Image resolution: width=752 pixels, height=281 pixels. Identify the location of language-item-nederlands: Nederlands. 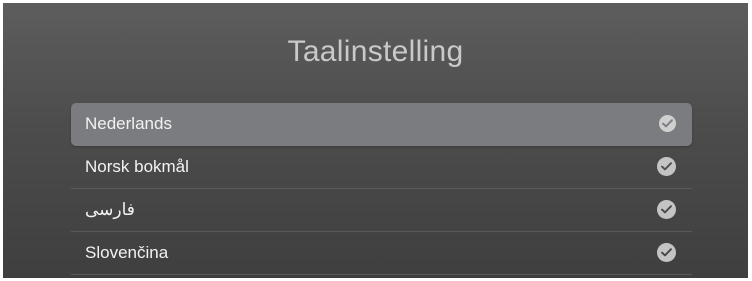
(381, 124).